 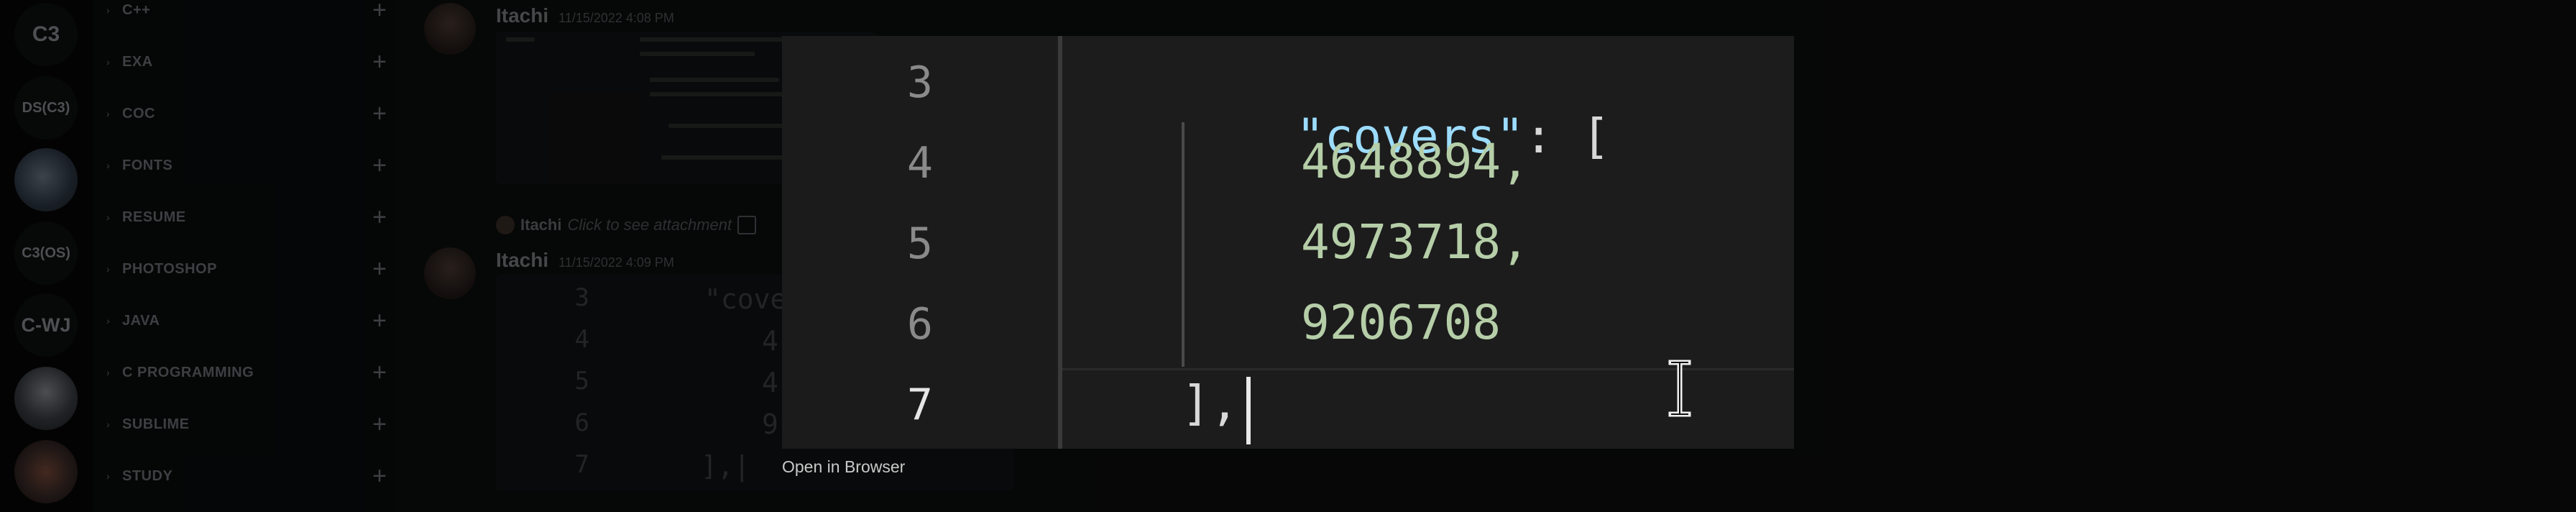 What do you see at coordinates (1415, 242) in the screenshot?
I see `code-line-5: 4973718,` at bounding box center [1415, 242].